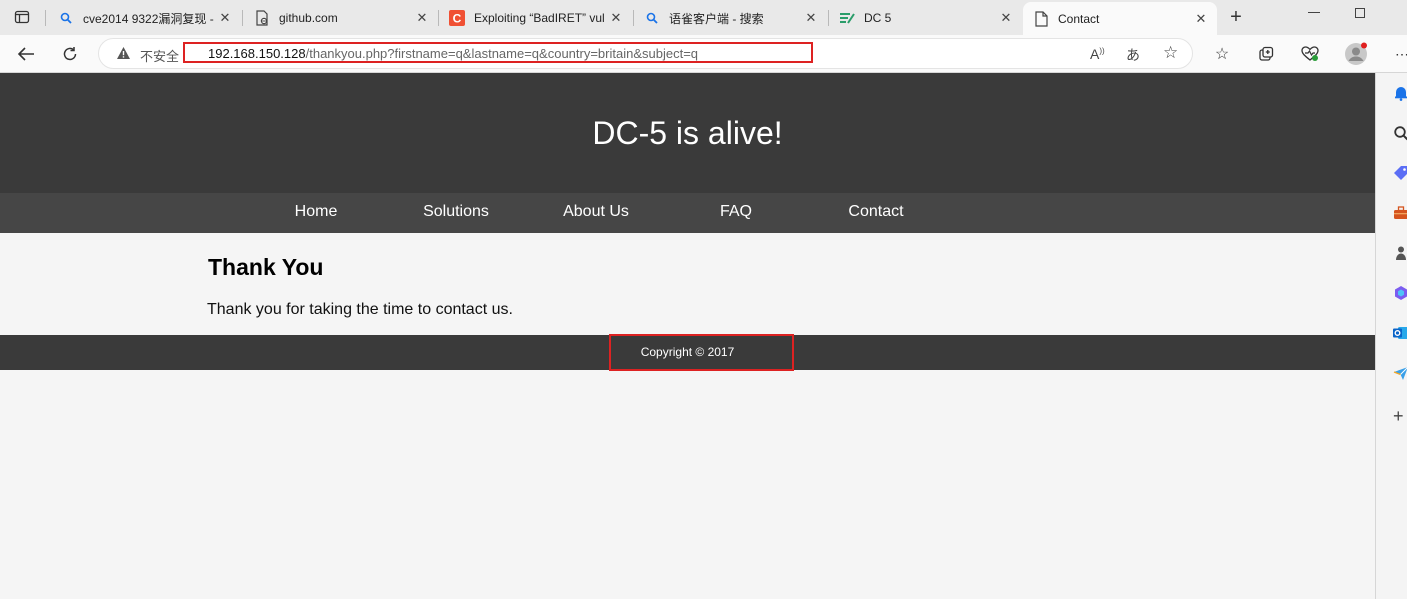 This screenshot has width=1407, height=599. Describe the element at coordinates (1356, 54) in the screenshot. I see `profile-avatar` at that location.